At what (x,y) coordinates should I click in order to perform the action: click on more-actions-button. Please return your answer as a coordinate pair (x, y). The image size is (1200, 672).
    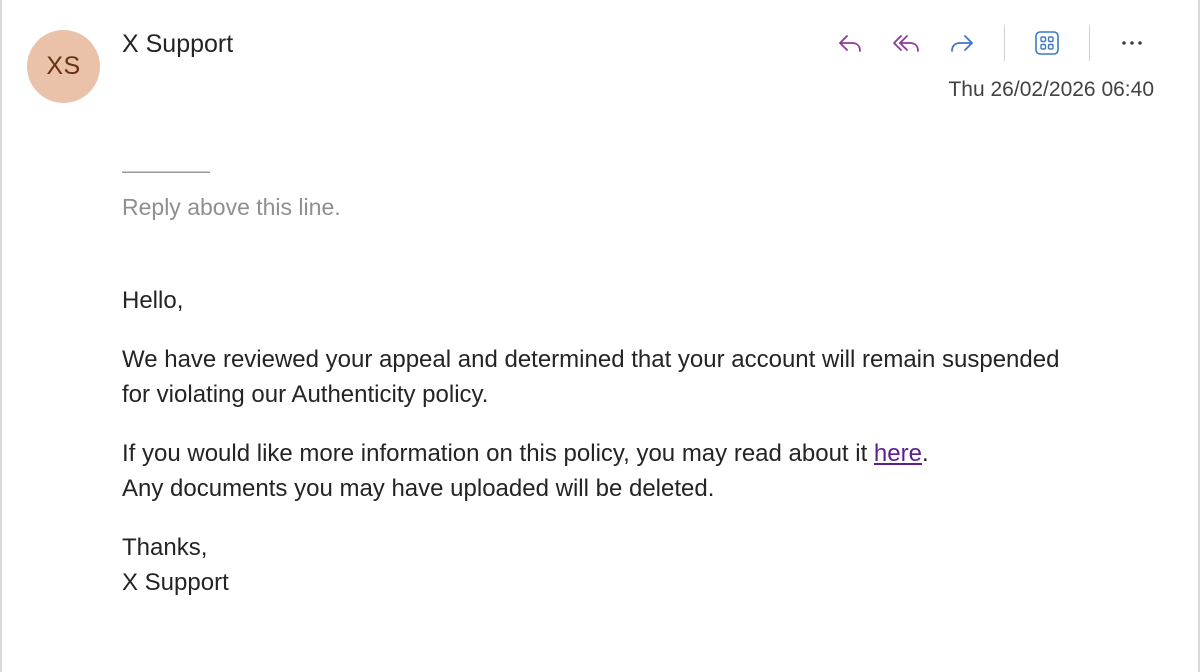
    Looking at the image, I should click on (1132, 43).